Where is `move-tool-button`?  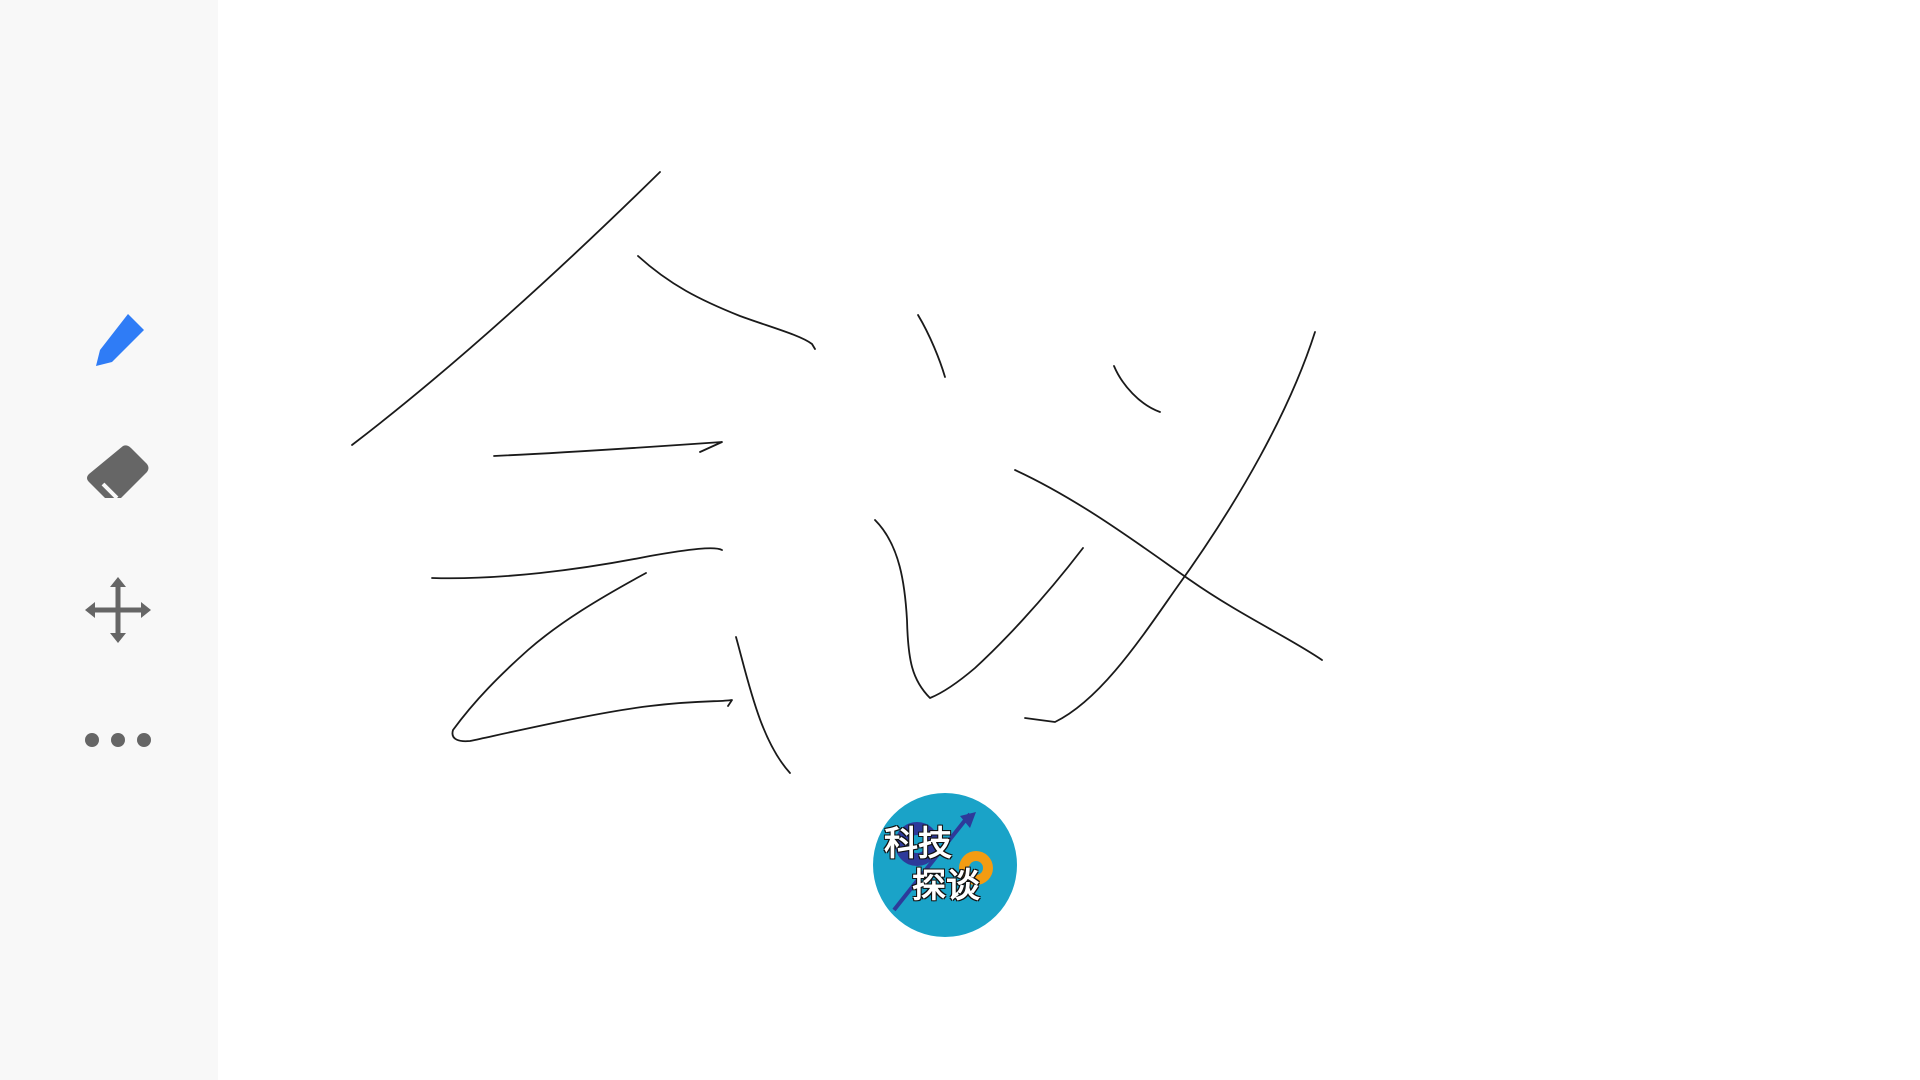
move-tool-button is located at coordinates (118, 610).